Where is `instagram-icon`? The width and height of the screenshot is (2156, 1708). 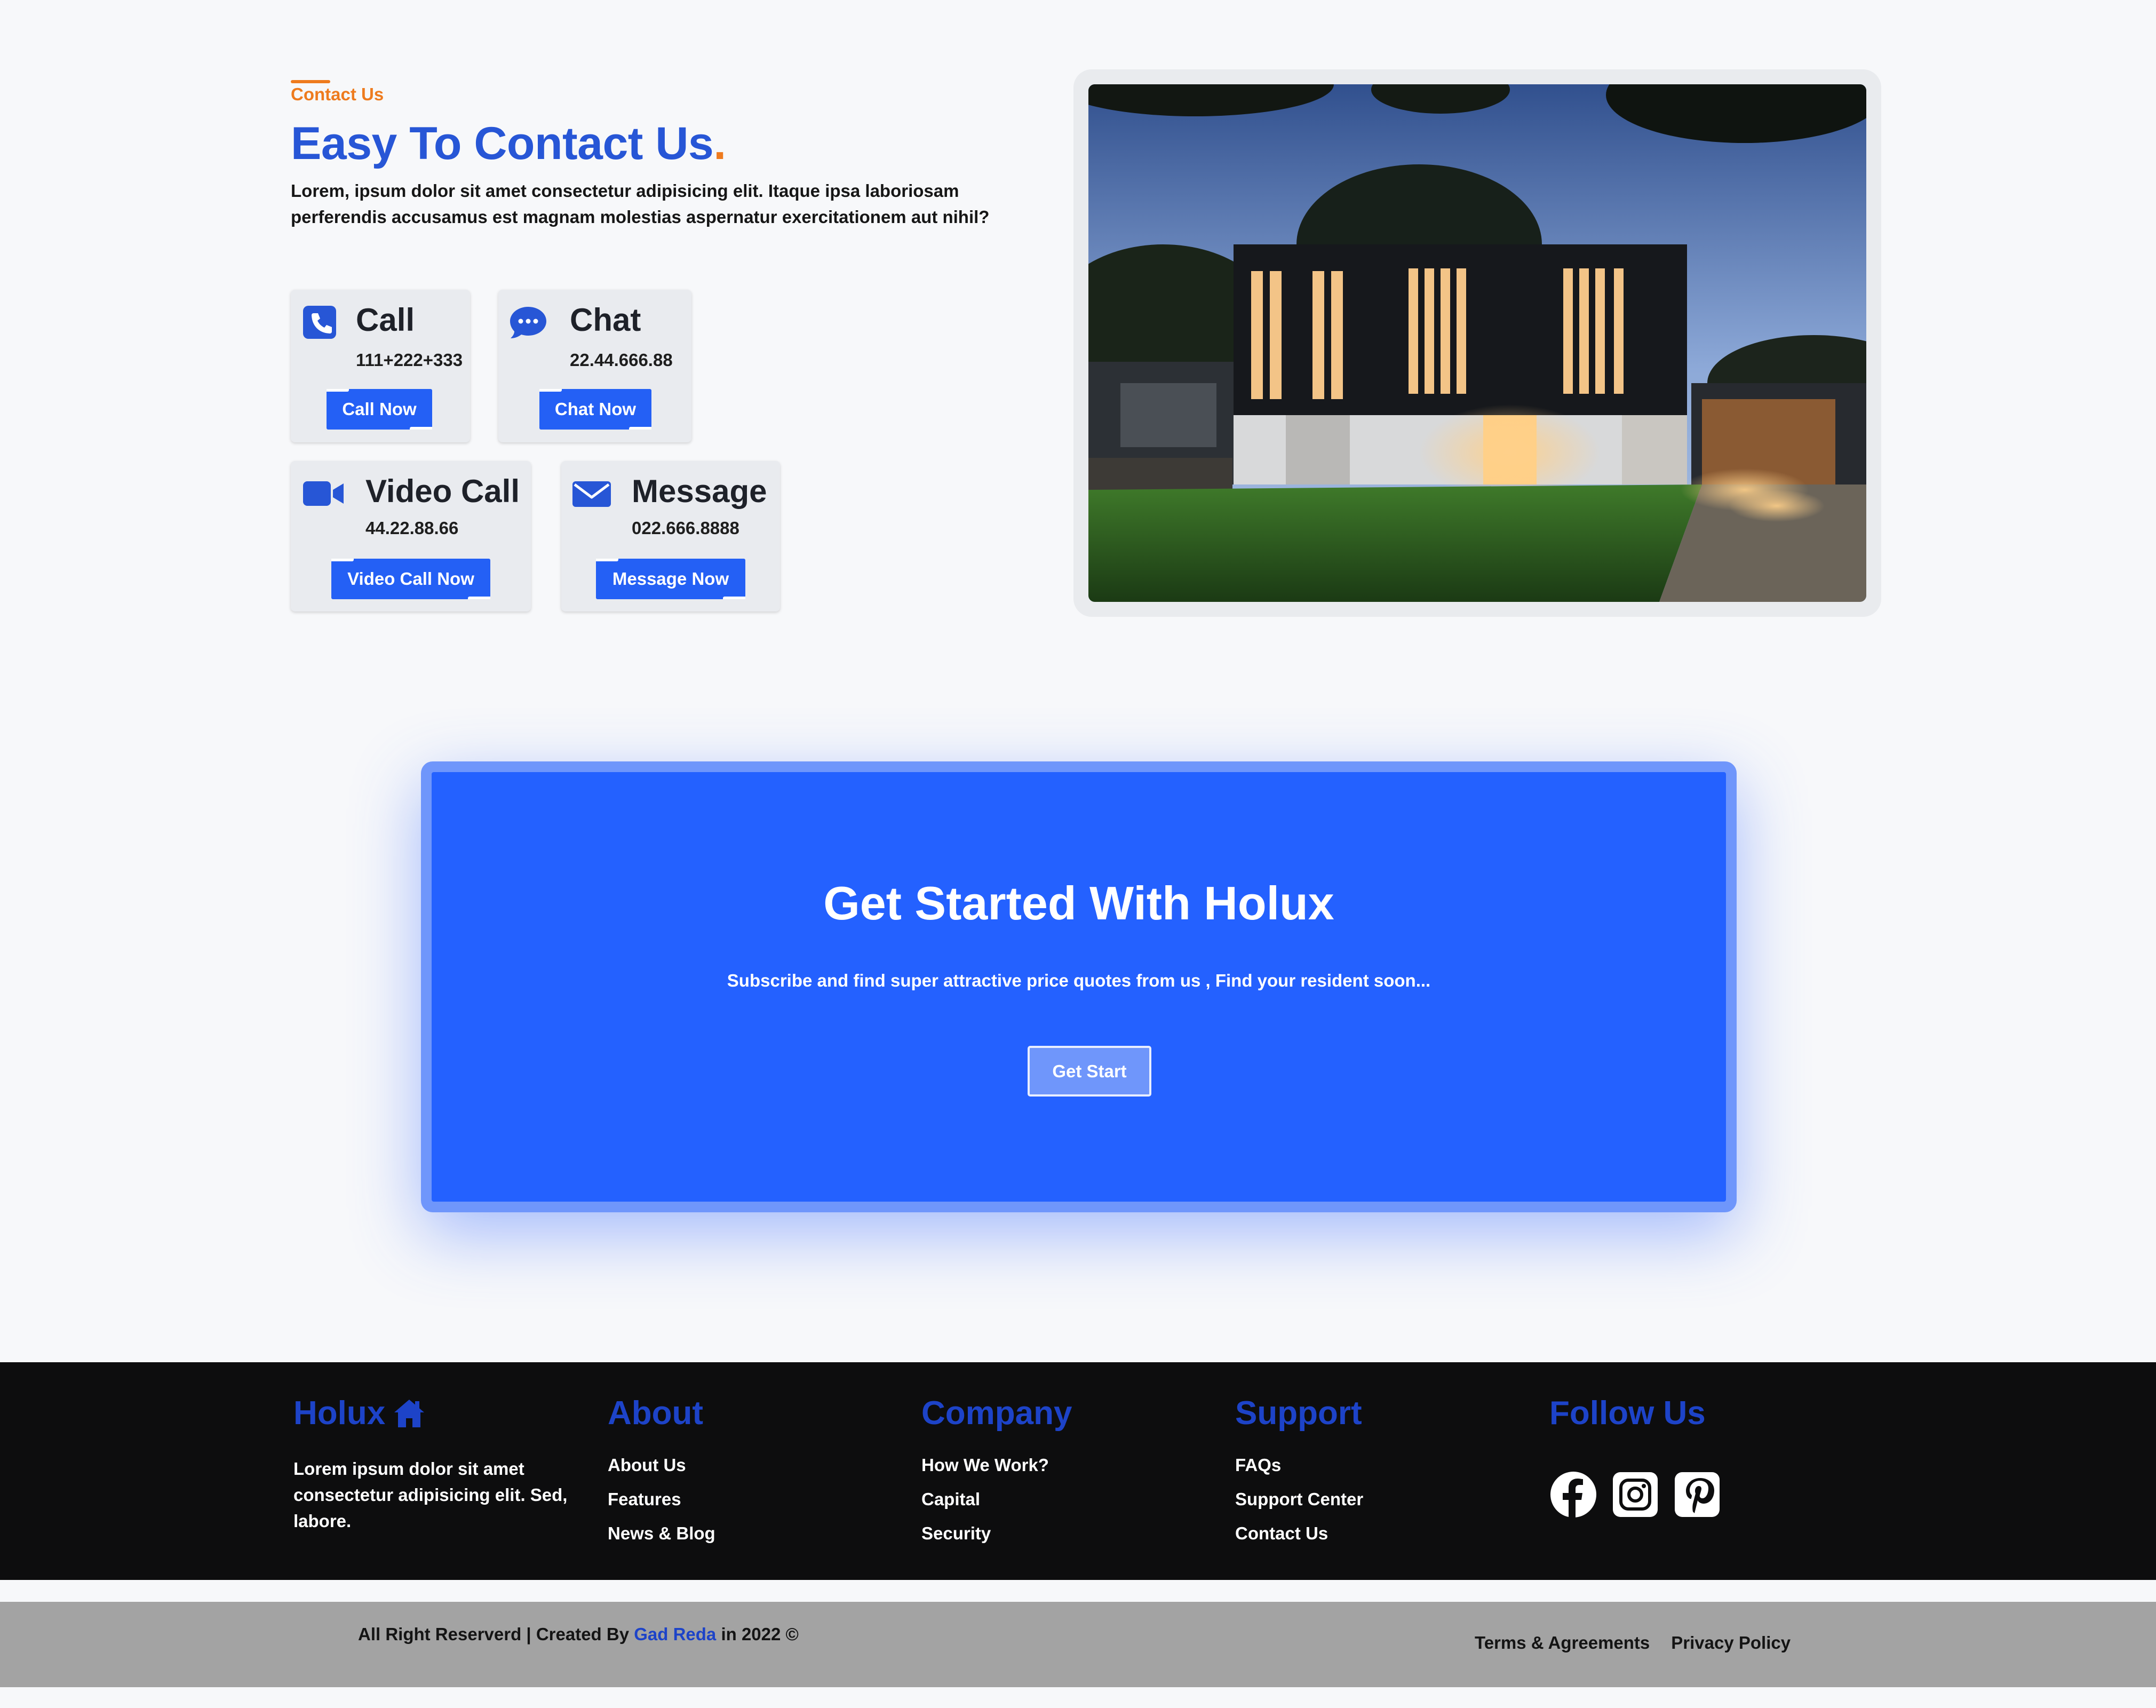
instagram-icon is located at coordinates (1635, 1495).